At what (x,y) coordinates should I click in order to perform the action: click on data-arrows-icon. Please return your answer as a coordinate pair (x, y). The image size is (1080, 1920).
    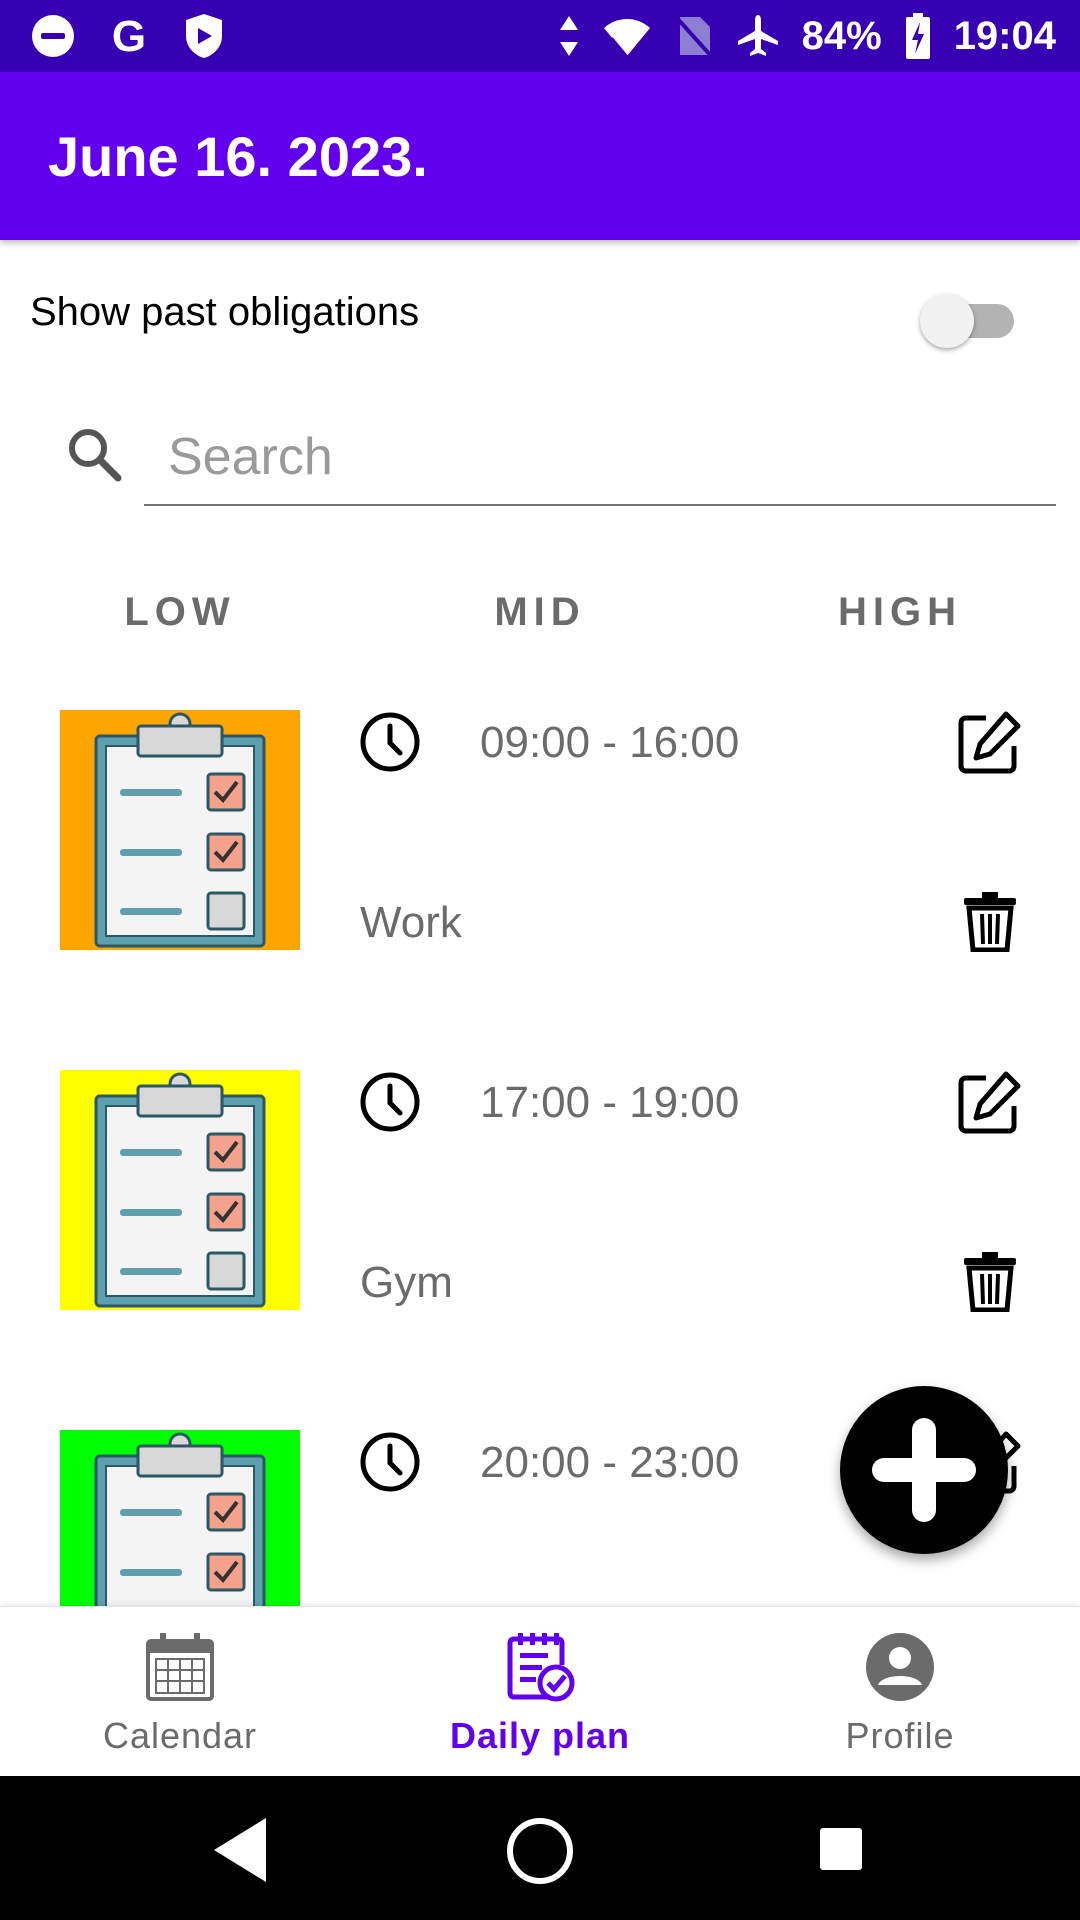
    Looking at the image, I should click on (568, 36).